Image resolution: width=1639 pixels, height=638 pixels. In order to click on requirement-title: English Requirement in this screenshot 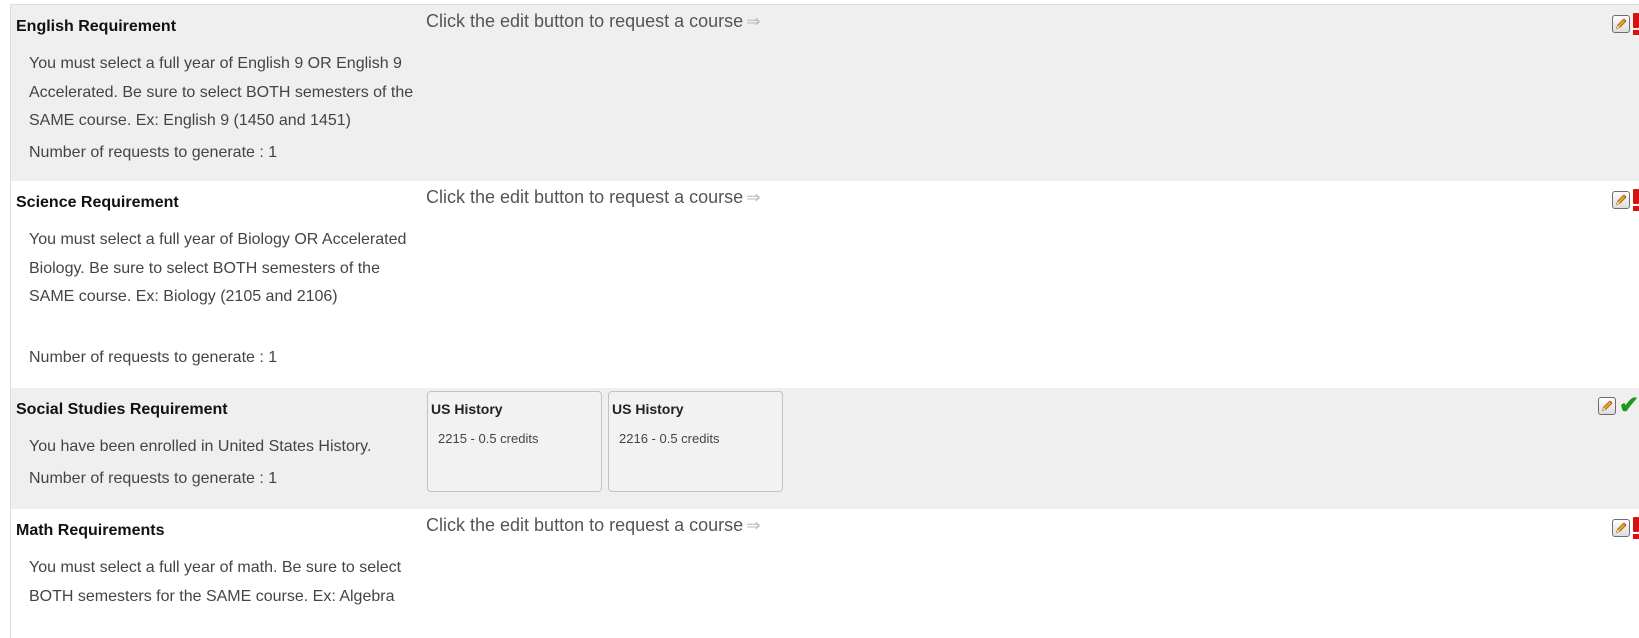, I will do `click(96, 26)`.